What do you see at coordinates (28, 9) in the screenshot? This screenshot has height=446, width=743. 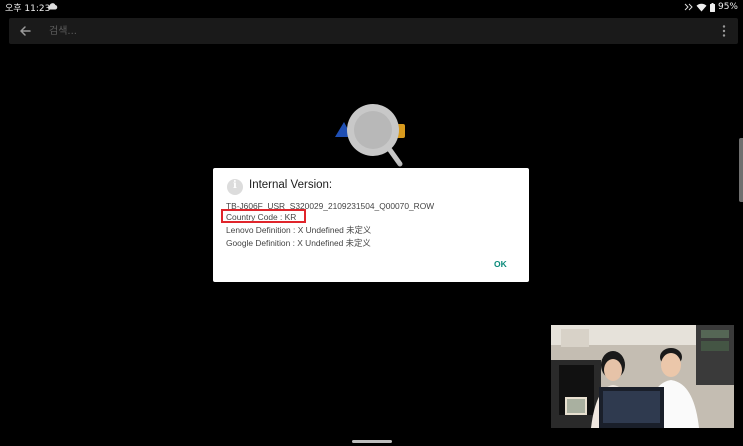 I see `status-time: 오후 11:23` at bounding box center [28, 9].